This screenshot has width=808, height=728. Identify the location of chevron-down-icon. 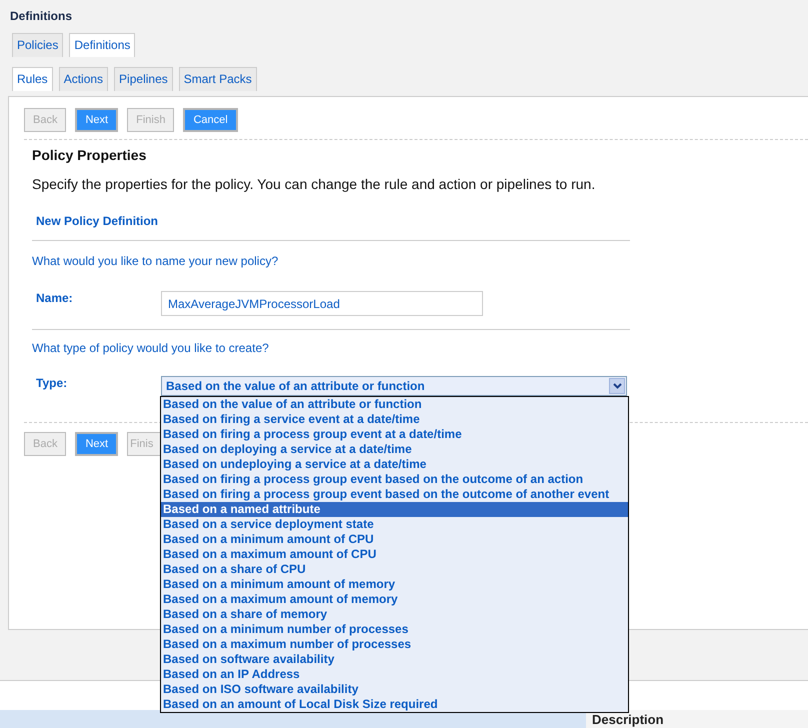
(617, 386).